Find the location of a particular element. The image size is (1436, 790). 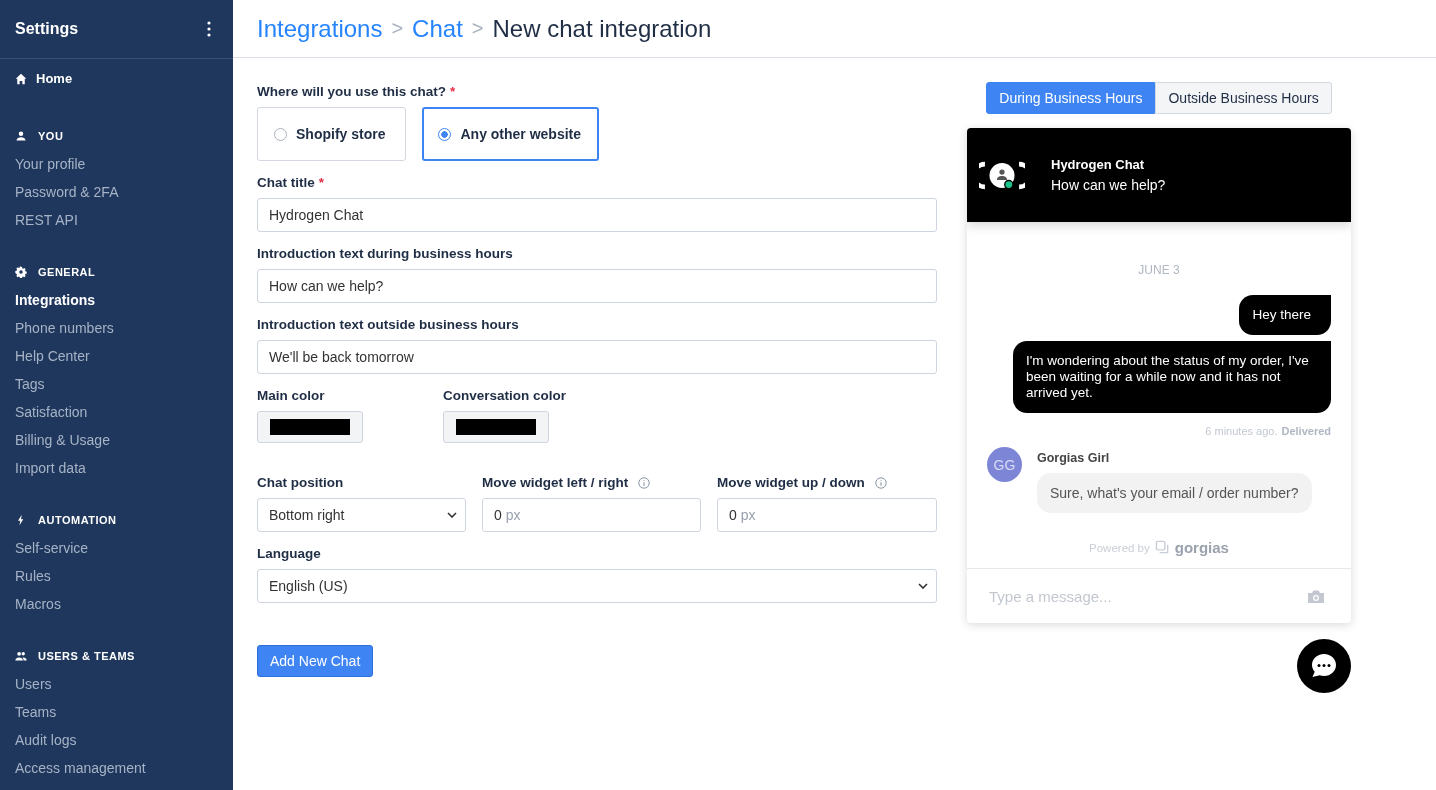

hours-tab: During Business Hours is located at coordinates (1071, 98).